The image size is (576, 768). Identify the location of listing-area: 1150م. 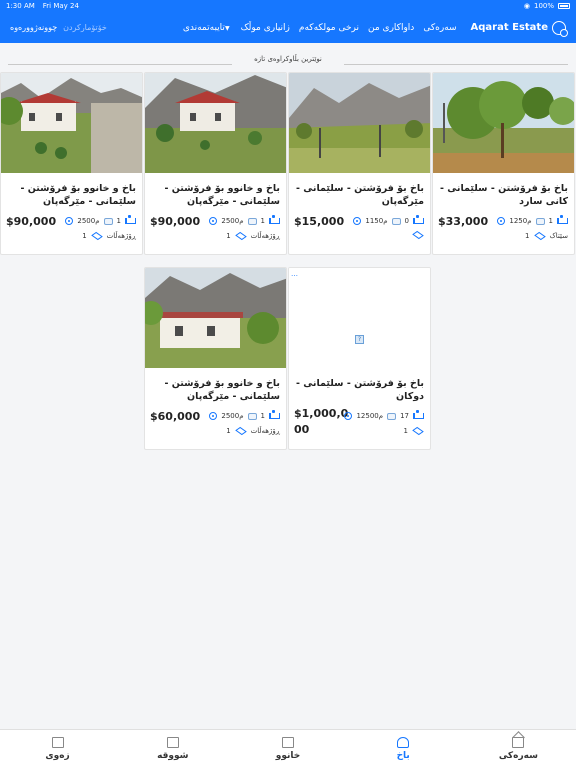
(376, 221).